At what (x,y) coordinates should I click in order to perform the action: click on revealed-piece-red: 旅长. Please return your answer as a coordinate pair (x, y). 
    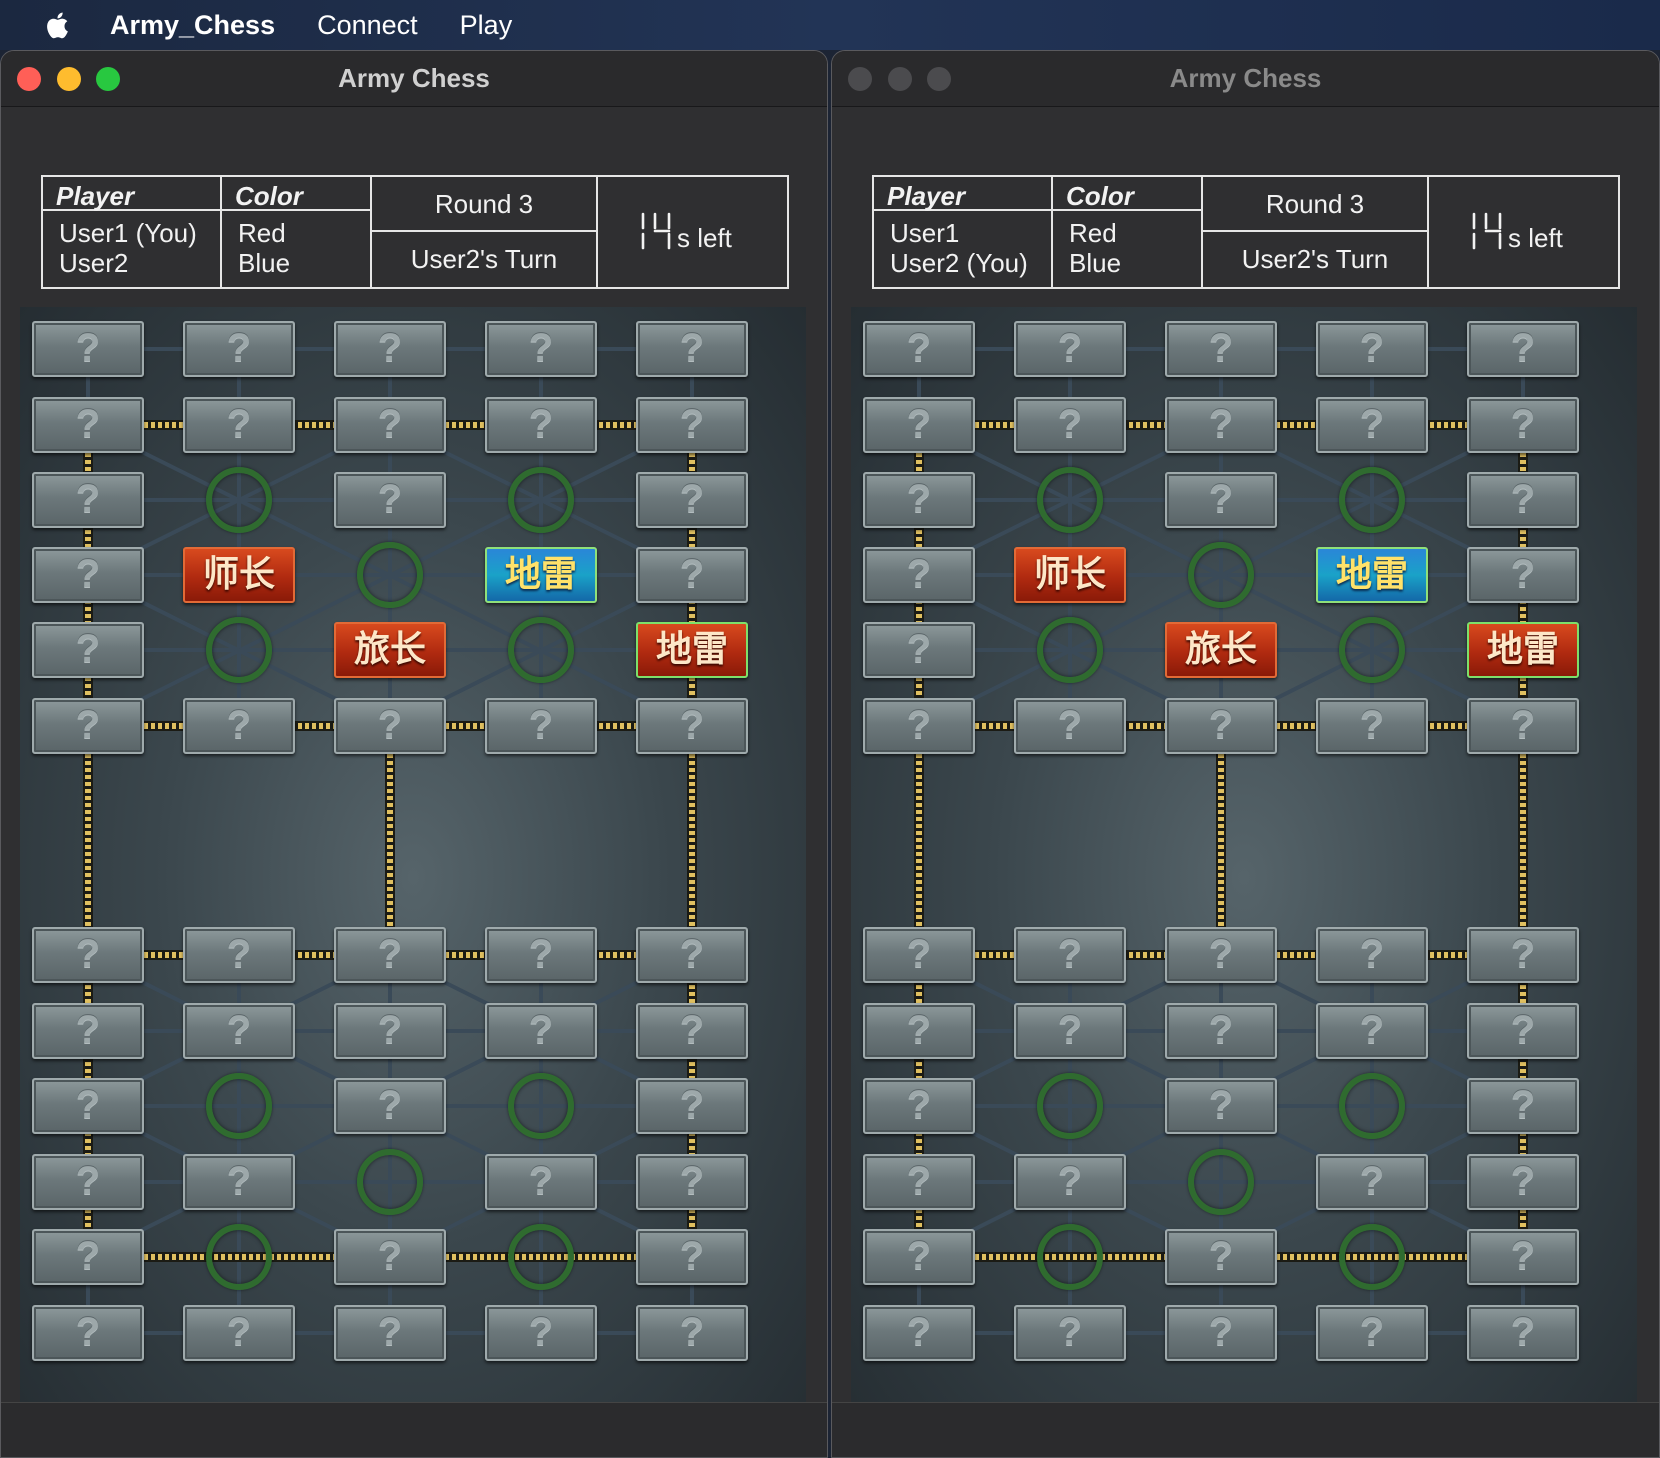
    Looking at the image, I should click on (390, 650).